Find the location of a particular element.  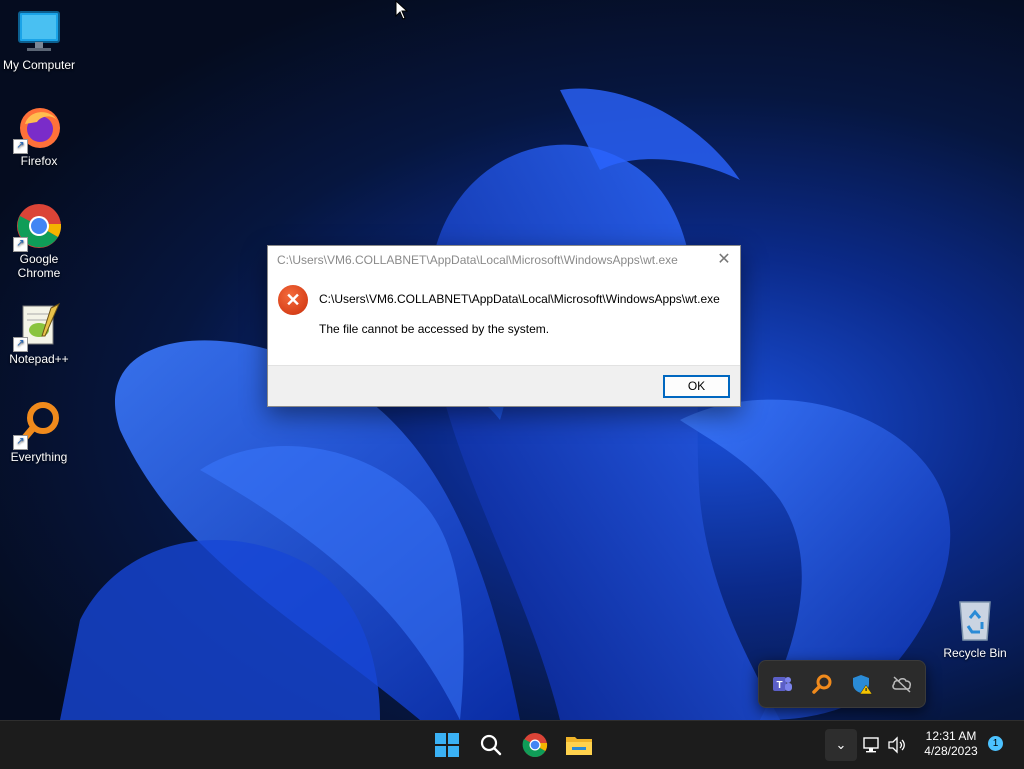

teams-icon: T is located at coordinates (782, 684).